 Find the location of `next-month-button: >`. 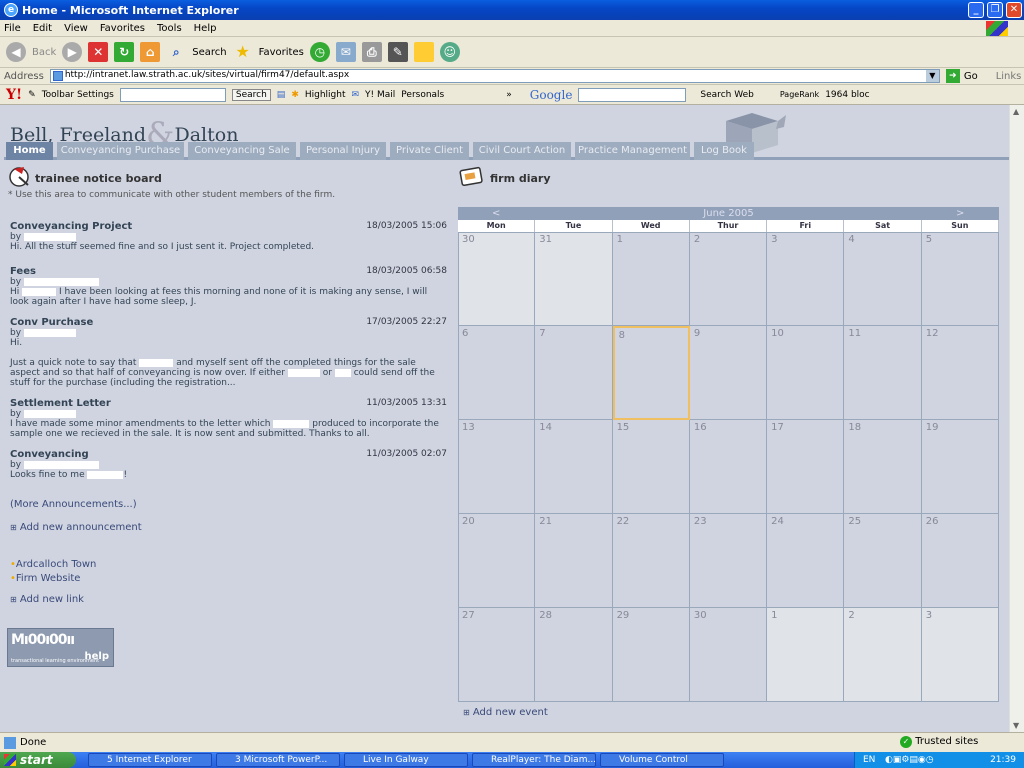

next-month-button: > is located at coordinates (960, 213).